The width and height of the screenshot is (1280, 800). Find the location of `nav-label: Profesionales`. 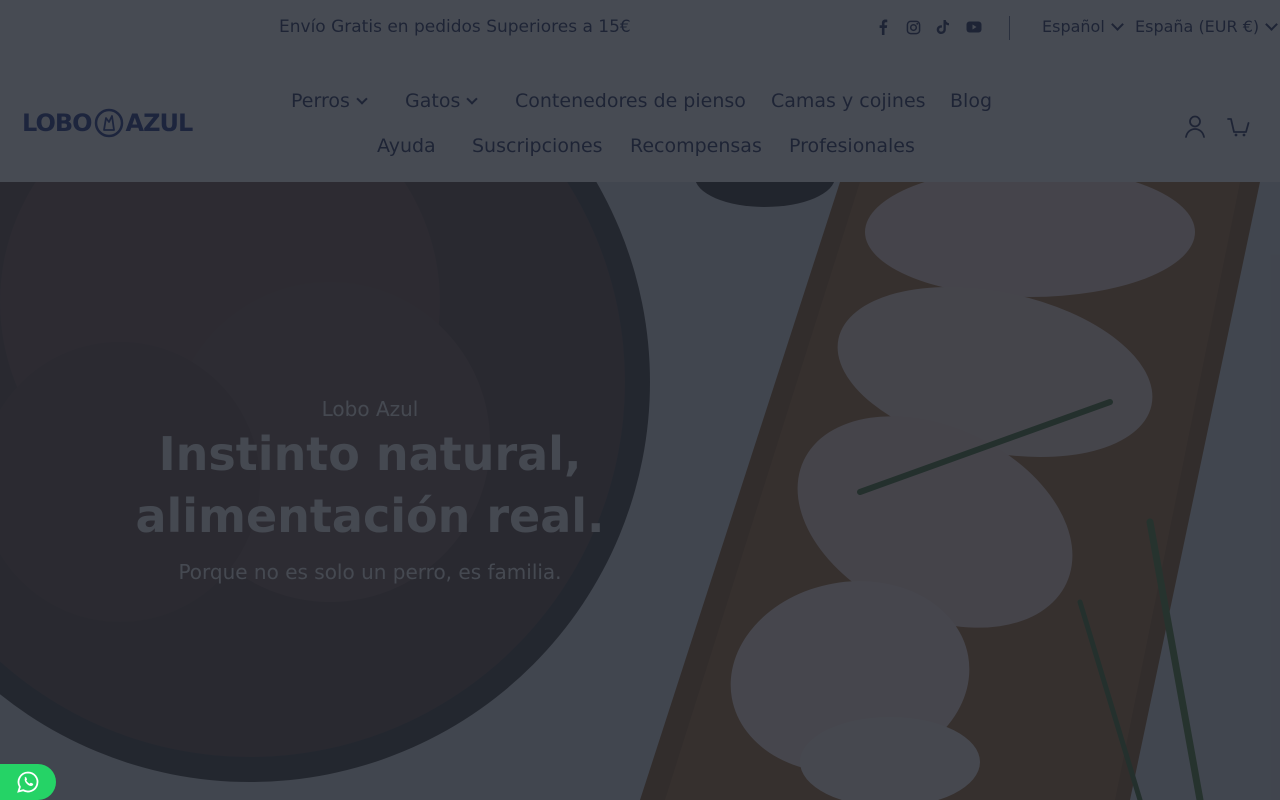

nav-label: Profesionales is located at coordinates (852, 146).